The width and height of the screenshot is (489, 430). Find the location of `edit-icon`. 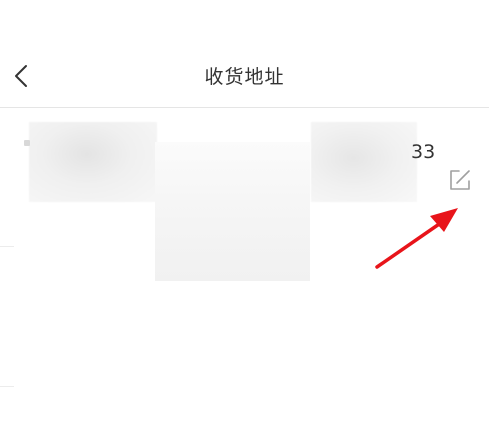

edit-icon is located at coordinates (460, 180).